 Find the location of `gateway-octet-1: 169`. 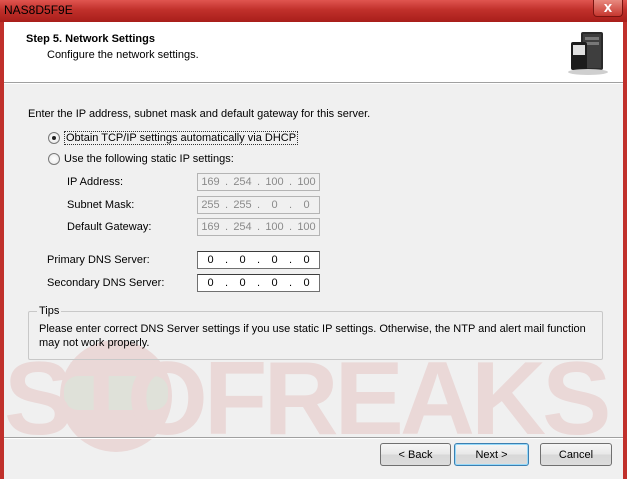

gateway-octet-1: 169 is located at coordinates (210, 227).